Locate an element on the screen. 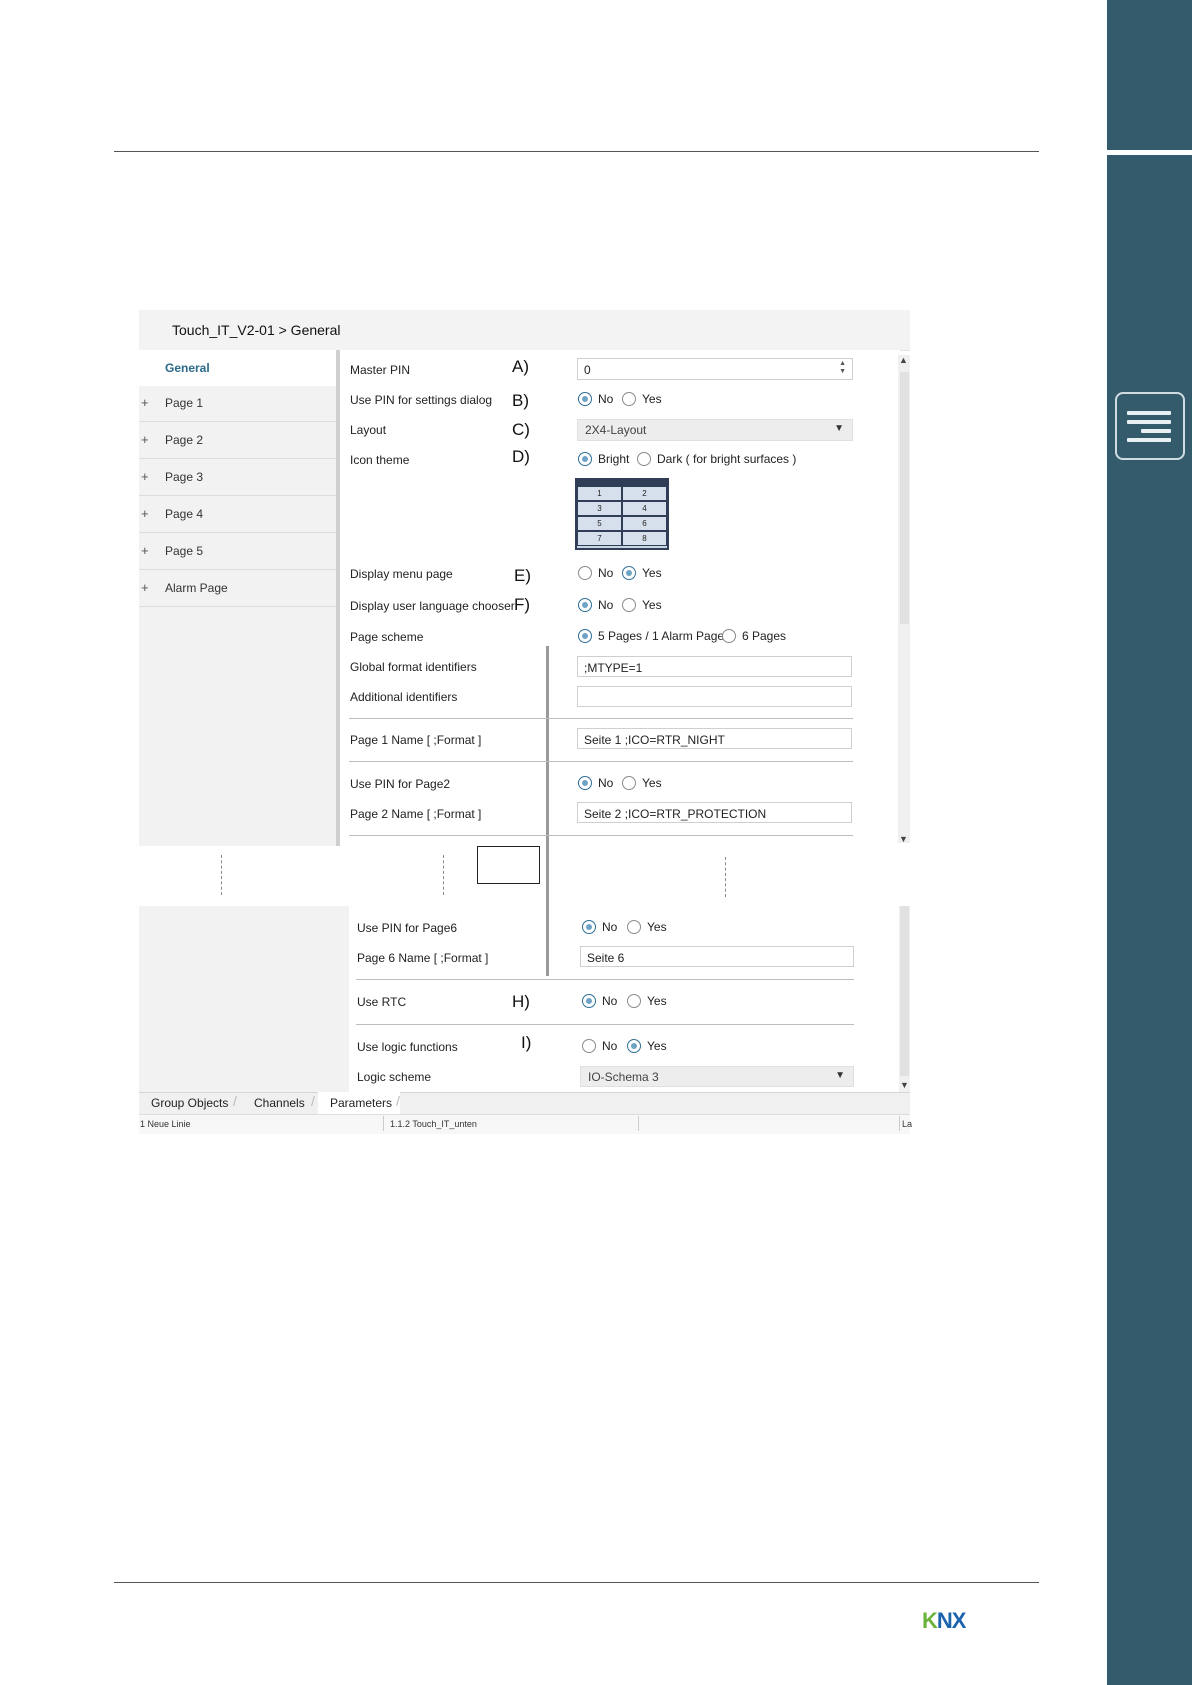  nav-item-label: Alarm Page is located at coordinates (196, 588).